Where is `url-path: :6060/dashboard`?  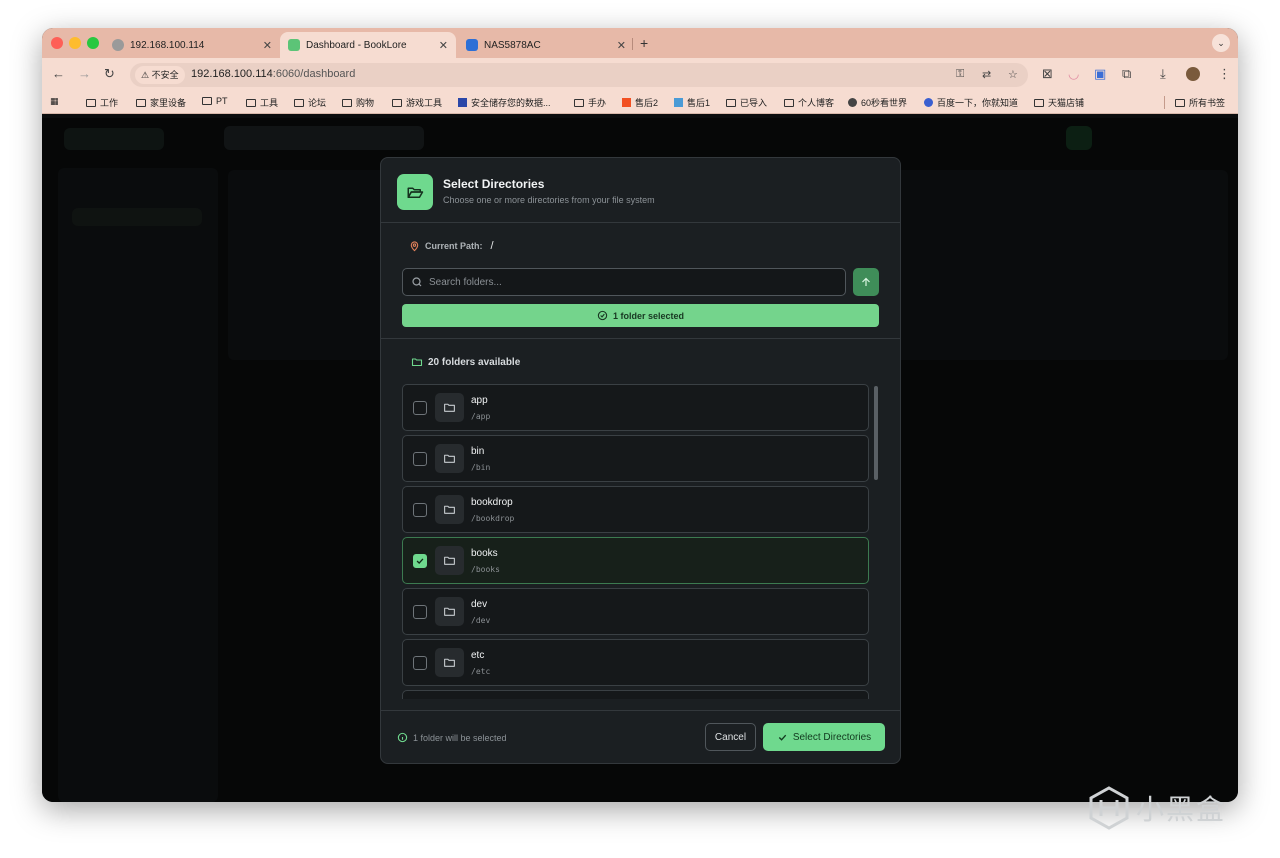
url-path: :6060/dashboard is located at coordinates (314, 74).